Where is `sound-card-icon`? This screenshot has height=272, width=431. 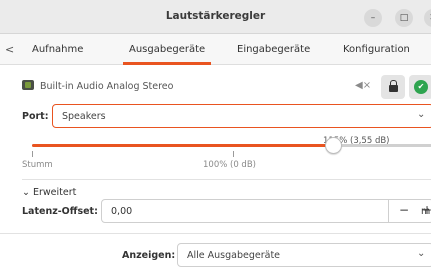 sound-card-icon is located at coordinates (28, 85).